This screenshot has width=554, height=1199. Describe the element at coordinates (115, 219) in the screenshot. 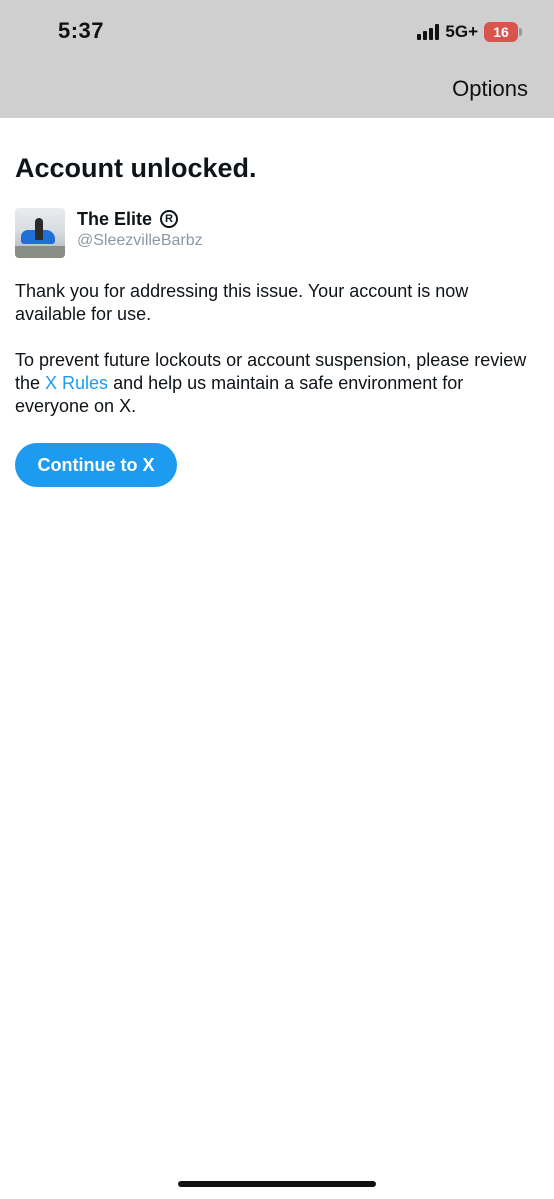

I see `account-name: The Elite` at that location.